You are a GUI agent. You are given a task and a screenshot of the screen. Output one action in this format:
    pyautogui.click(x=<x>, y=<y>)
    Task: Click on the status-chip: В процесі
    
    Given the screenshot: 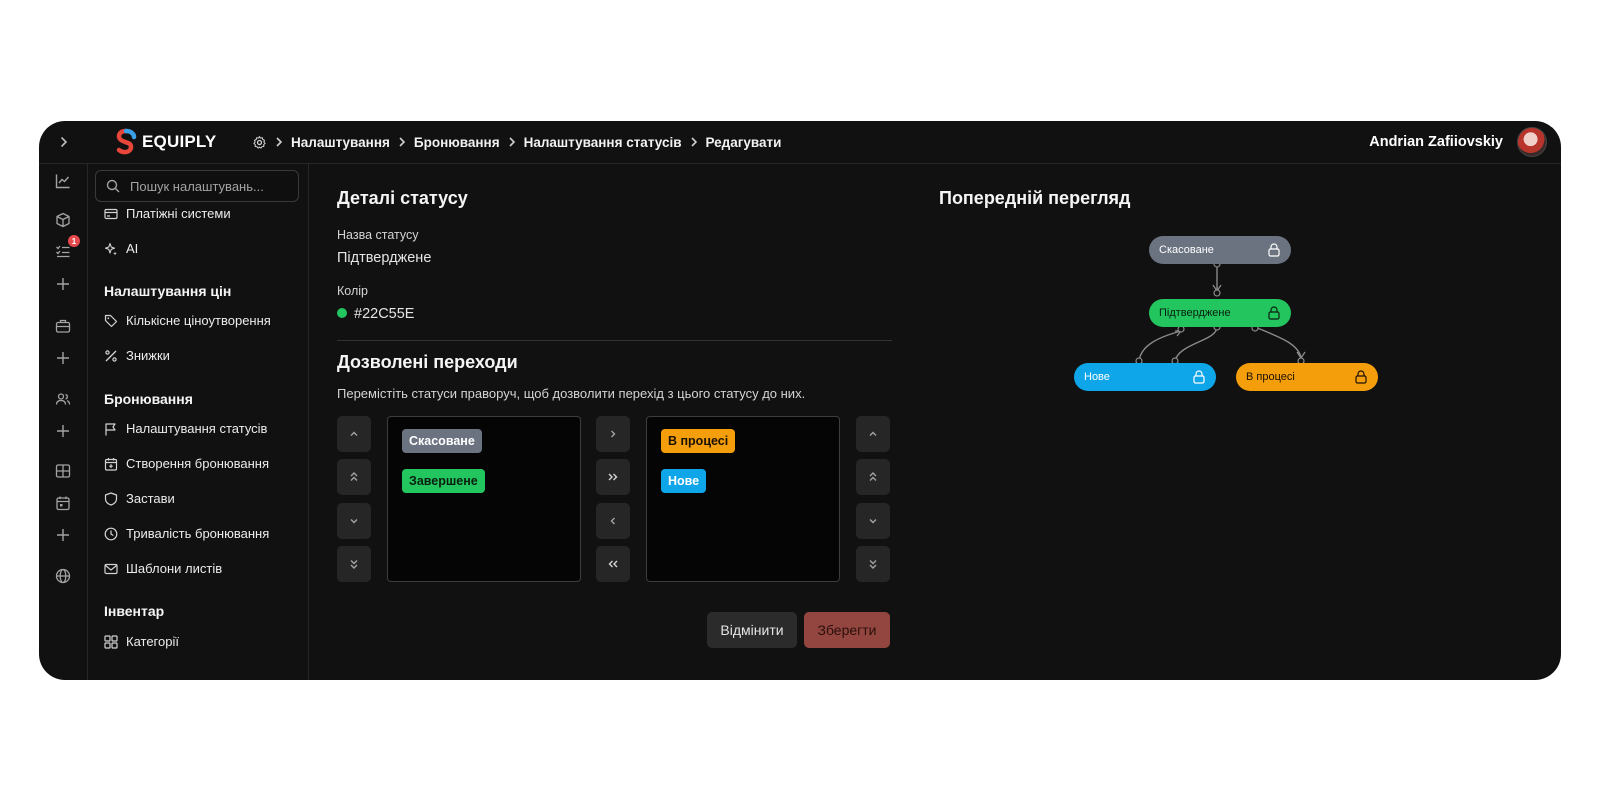 What is the action you would take?
    pyautogui.click(x=698, y=441)
    